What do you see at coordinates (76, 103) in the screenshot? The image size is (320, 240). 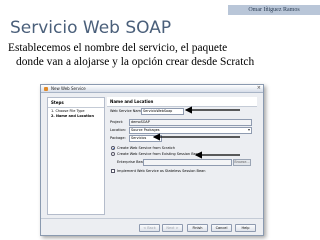 I see `steps-heading: Steps` at bounding box center [76, 103].